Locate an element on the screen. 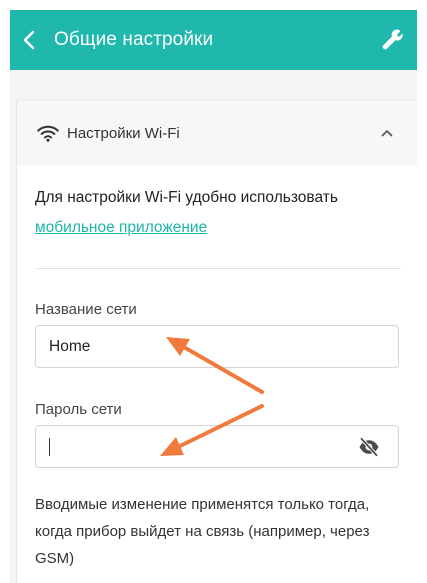 The height and width of the screenshot is (583, 427). network-password-label: Пароль сети is located at coordinates (78, 409).